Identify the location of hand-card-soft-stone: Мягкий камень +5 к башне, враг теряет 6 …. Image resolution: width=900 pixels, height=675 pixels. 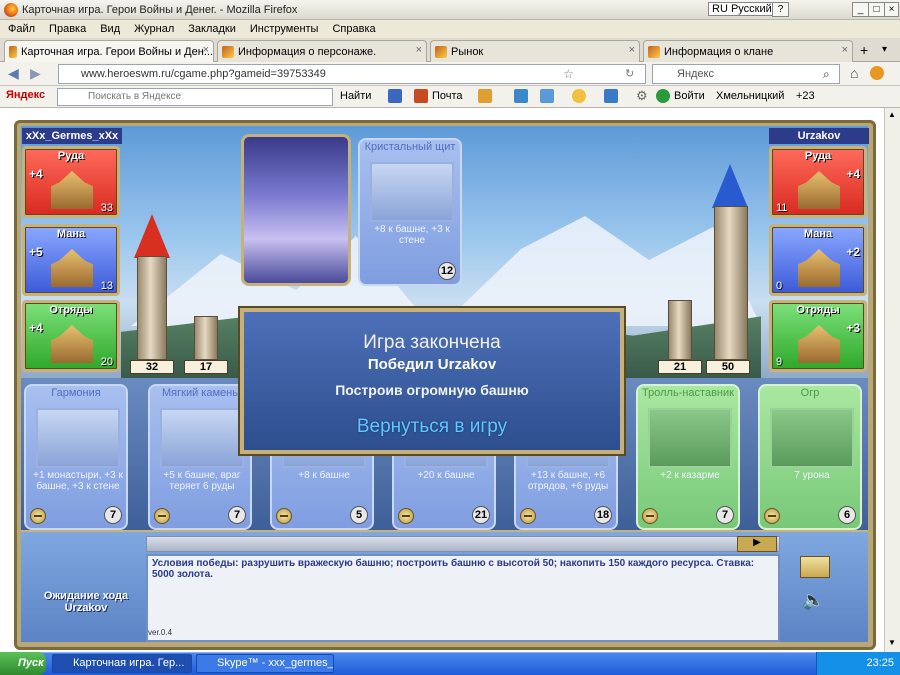
(200, 457).